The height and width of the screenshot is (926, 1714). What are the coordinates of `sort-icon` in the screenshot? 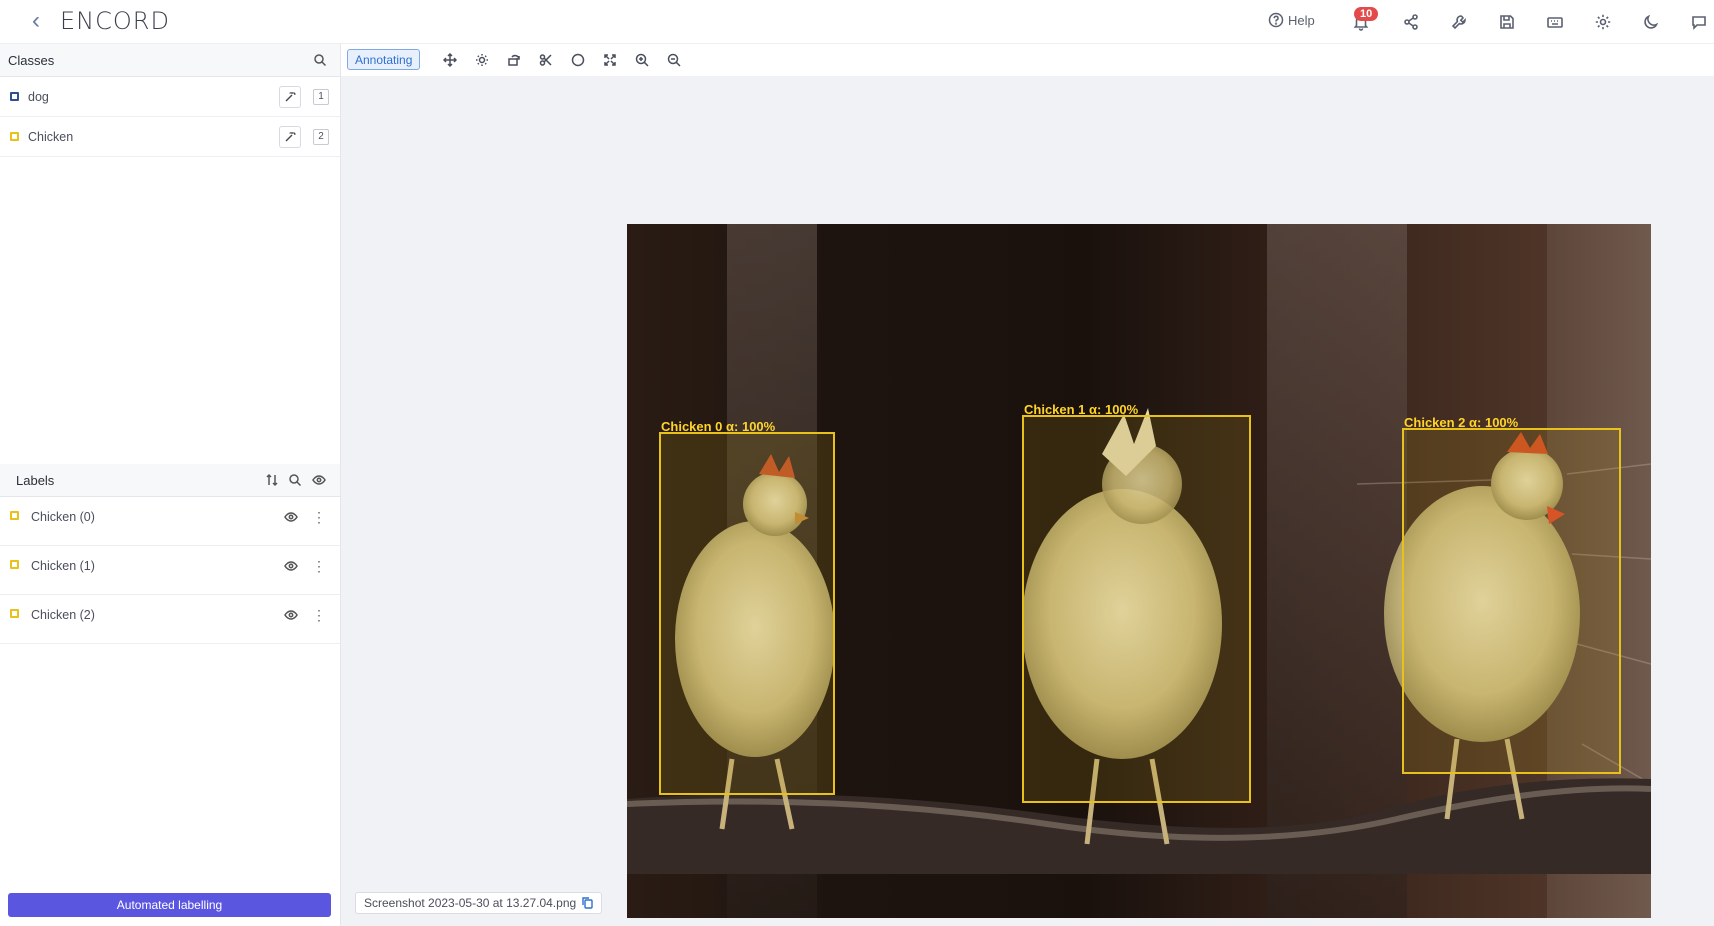 It's located at (272, 480).